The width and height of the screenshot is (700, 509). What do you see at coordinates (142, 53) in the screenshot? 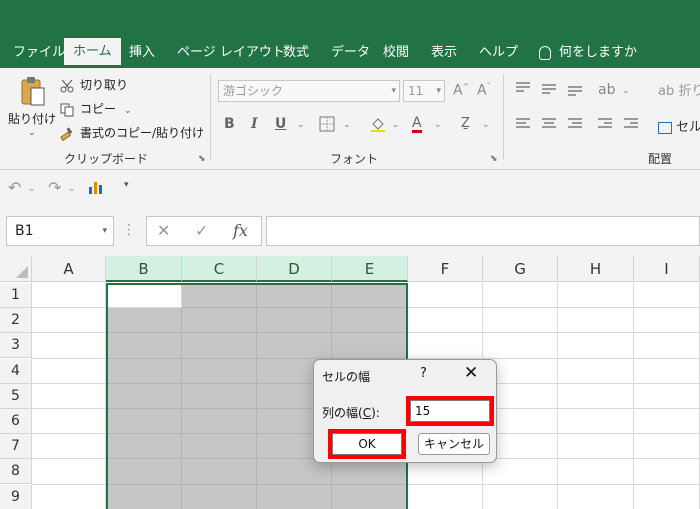
I see `tab-insert: 挿入` at bounding box center [142, 53].